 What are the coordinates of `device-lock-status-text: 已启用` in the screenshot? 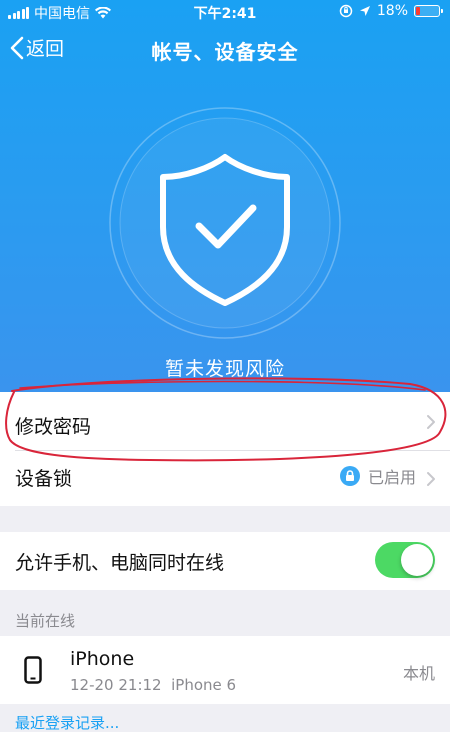 It's located at (391, 477).